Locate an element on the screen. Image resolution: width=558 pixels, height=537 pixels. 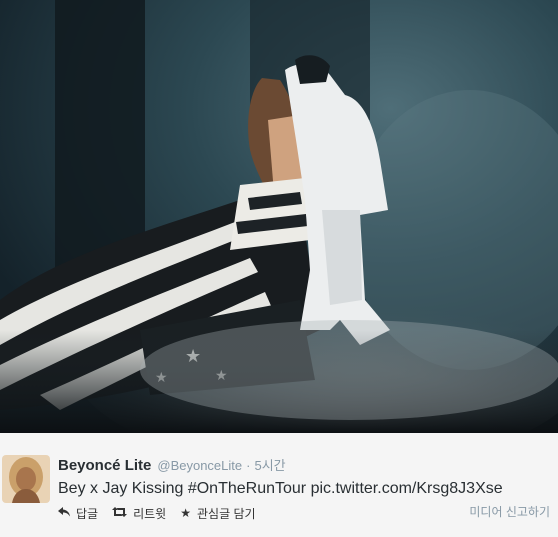
retweet-icon is located at coordinates (120, 513).